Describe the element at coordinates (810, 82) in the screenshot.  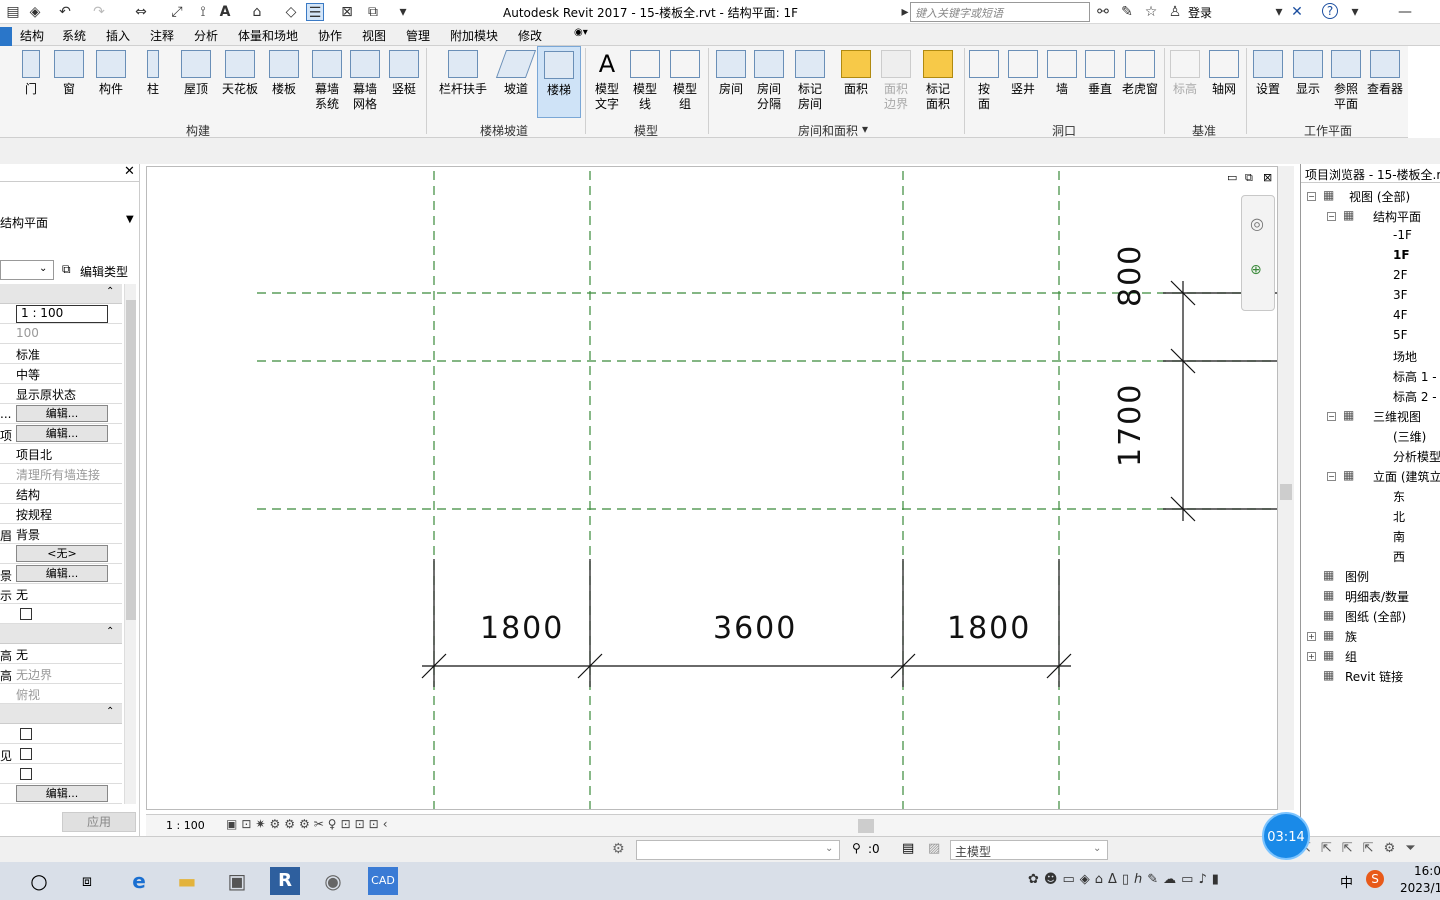
I see `tag-room-button: 标记 房间` at that location.